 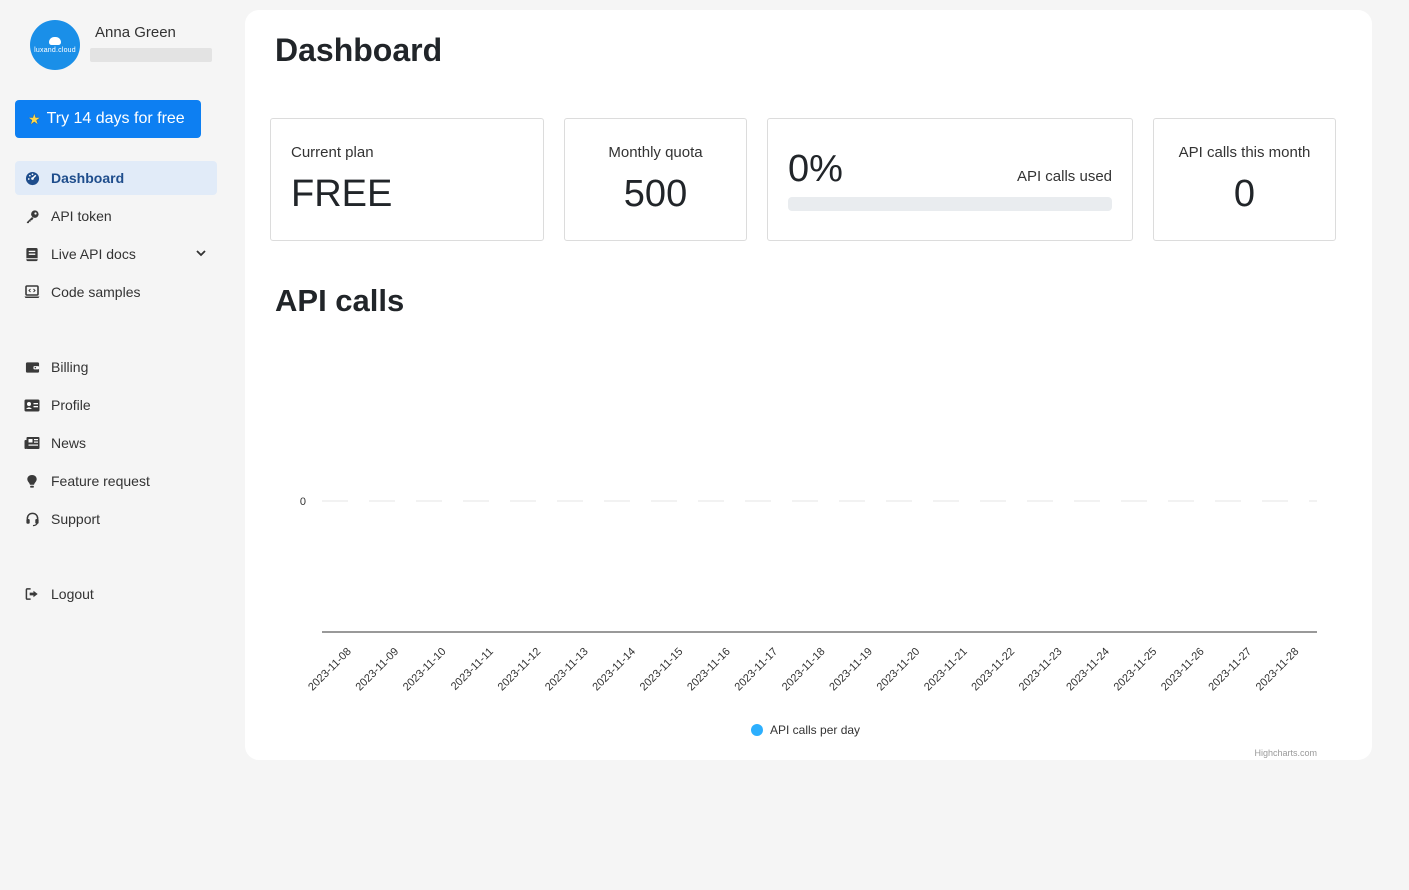 What do you see at coordinates (69, 443) in the screenshot?
I see `sidebar-item-label: News` at bounding box center [69, 443].